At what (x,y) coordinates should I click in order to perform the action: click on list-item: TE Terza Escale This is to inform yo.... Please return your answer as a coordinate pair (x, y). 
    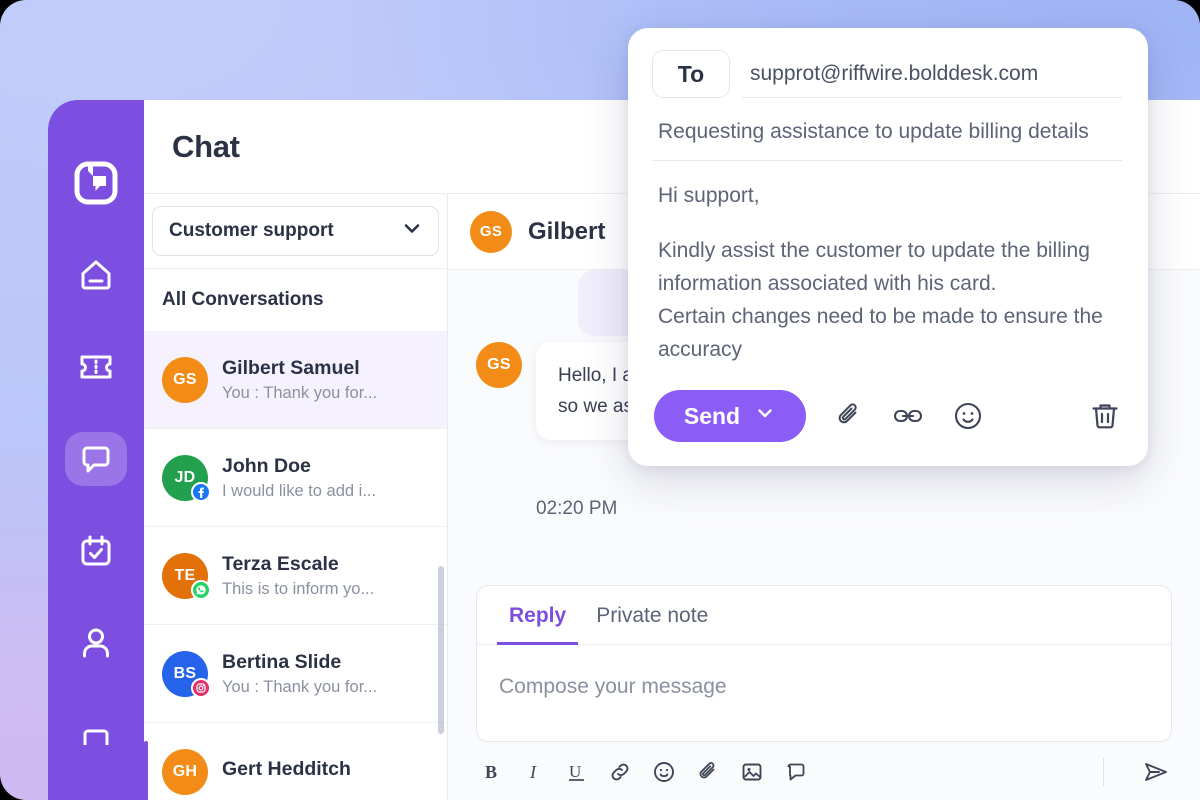
    Looking at the image, I should click on (295, 576).